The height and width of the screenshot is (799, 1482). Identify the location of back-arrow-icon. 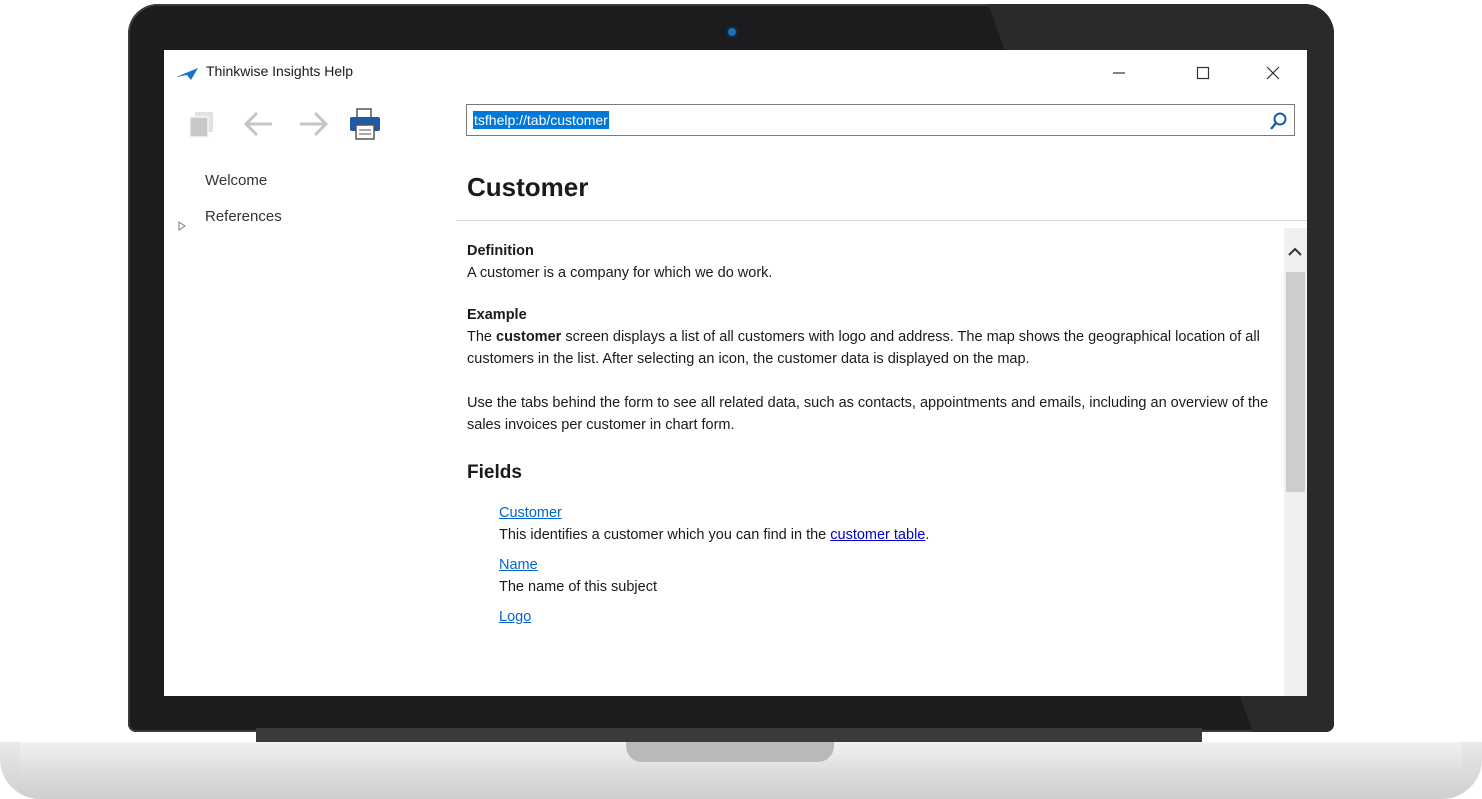
(257, 124).